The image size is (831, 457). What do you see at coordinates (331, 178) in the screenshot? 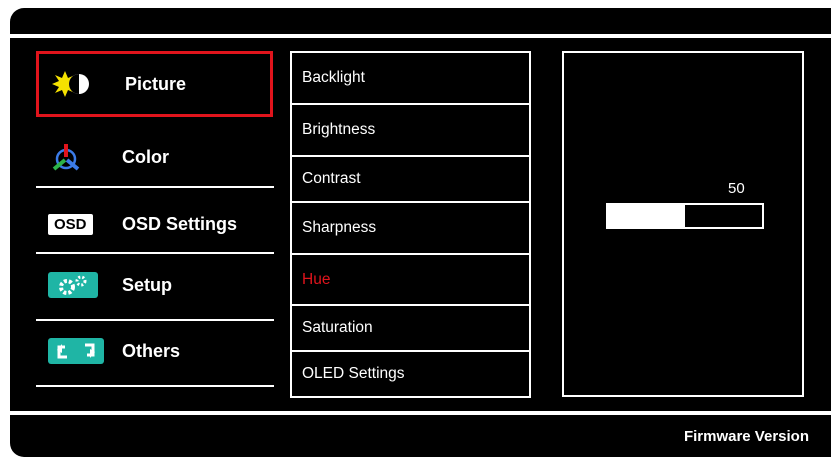
I see `submenu-label: Contrast` at bounding box center [331, 178].